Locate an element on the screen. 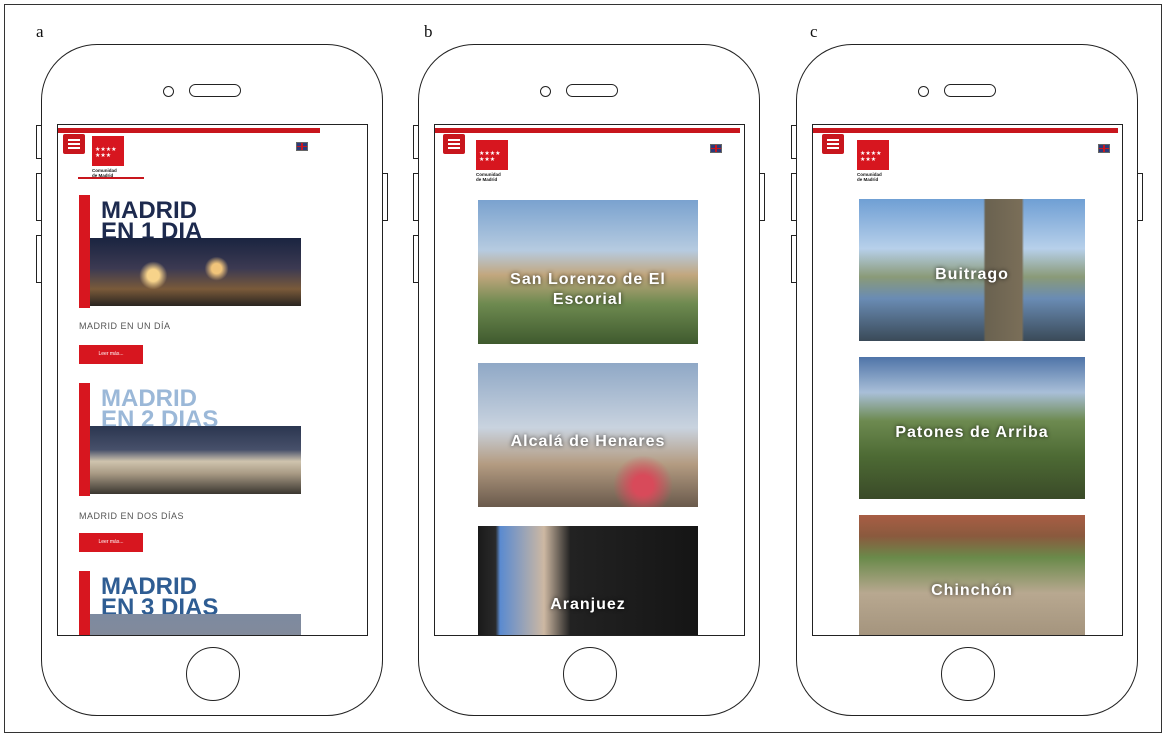  promo-photo-night-city is located at coordinates (195, 272).